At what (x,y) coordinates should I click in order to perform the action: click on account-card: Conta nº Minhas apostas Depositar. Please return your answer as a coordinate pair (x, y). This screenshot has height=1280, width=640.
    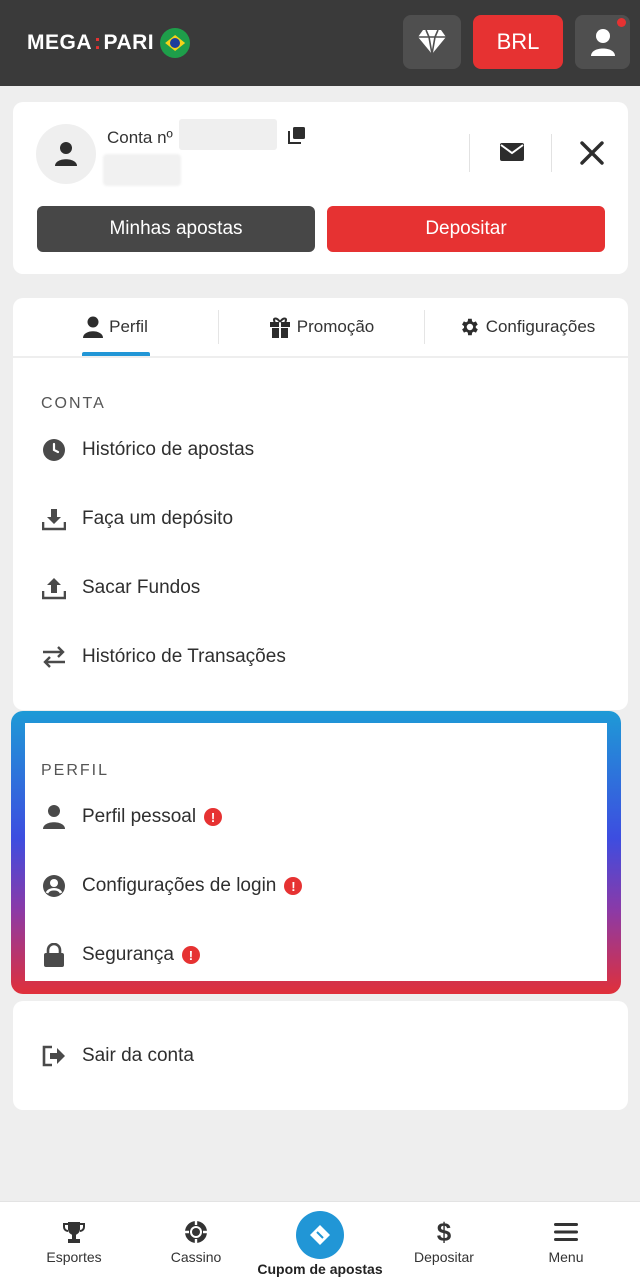
    Looking at the image, I should click on (320, 188).